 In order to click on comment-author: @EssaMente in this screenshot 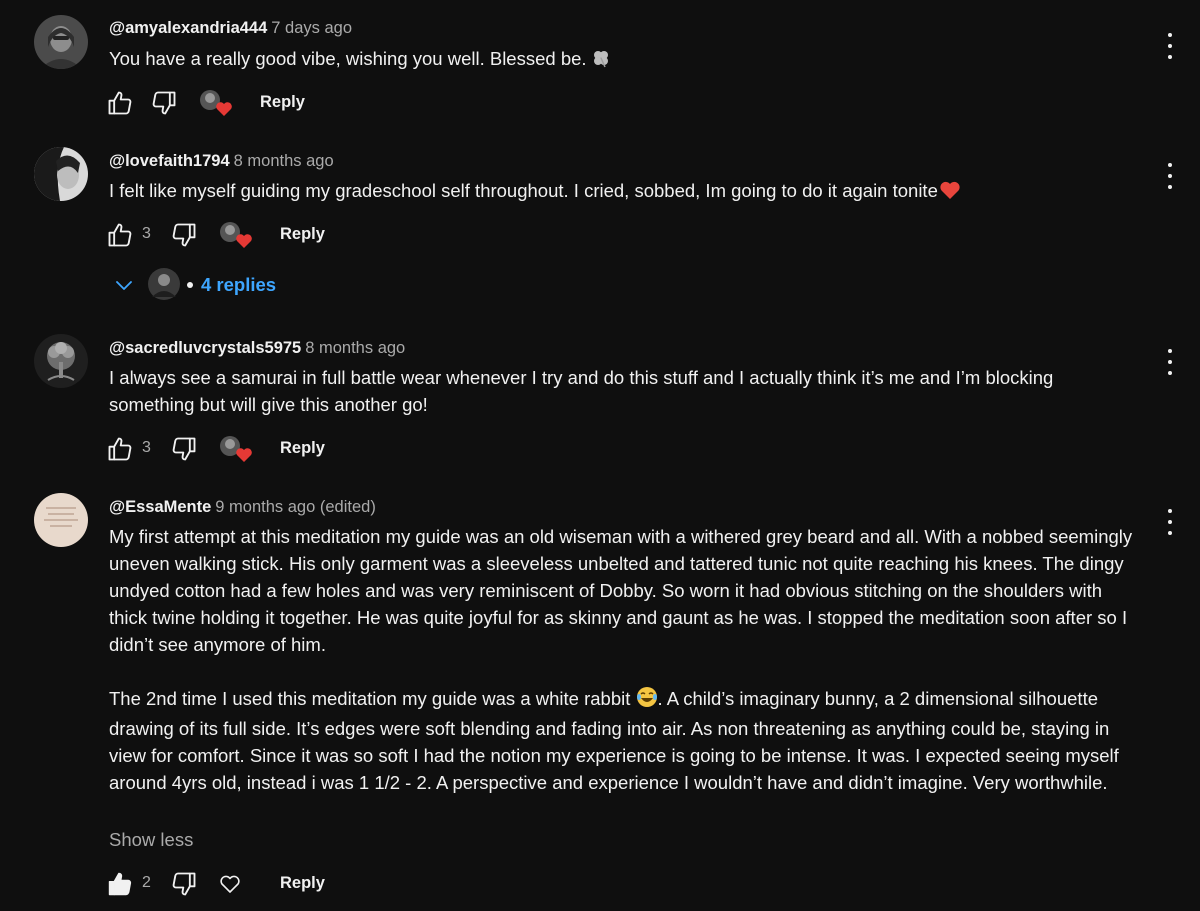, I will do `click(160, 507)`.